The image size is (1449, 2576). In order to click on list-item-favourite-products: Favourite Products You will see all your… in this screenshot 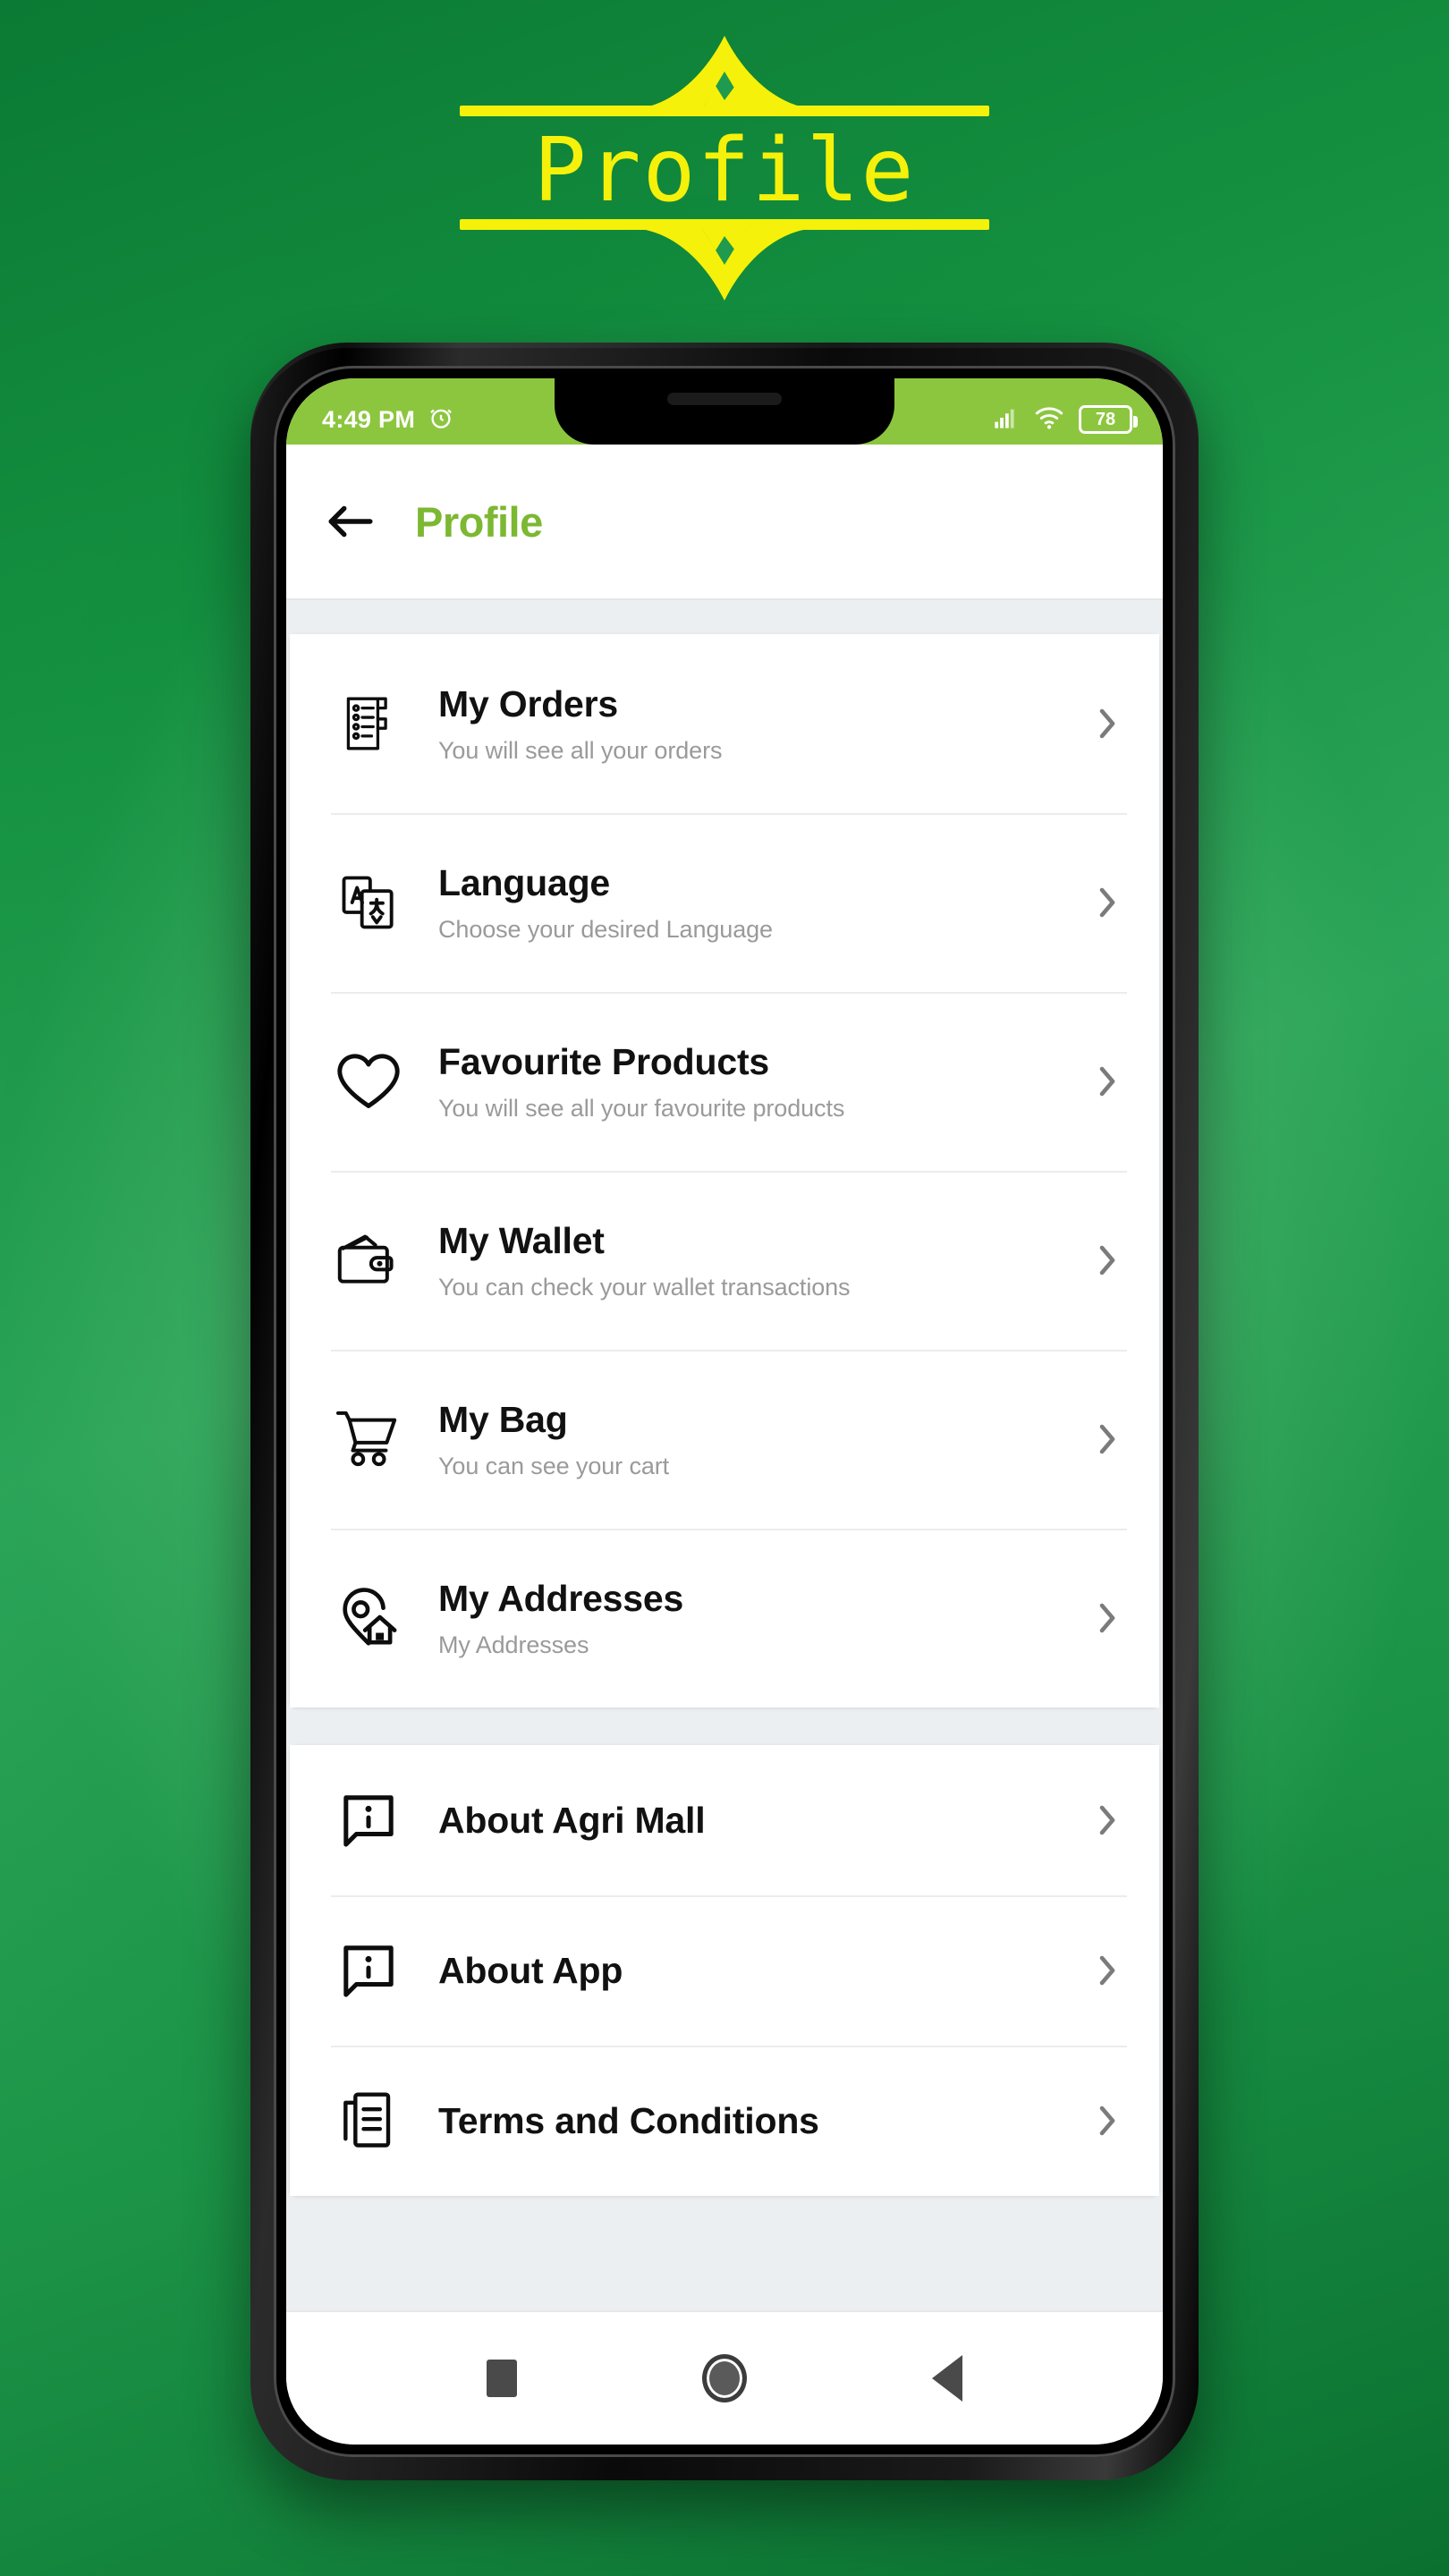, I will do `click(724, 1081)`.